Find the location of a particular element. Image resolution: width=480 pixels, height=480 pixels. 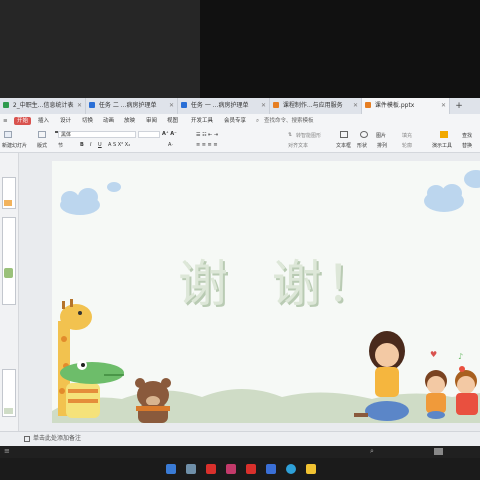

presenter-tools-icon is located at coordinates (444, 134).